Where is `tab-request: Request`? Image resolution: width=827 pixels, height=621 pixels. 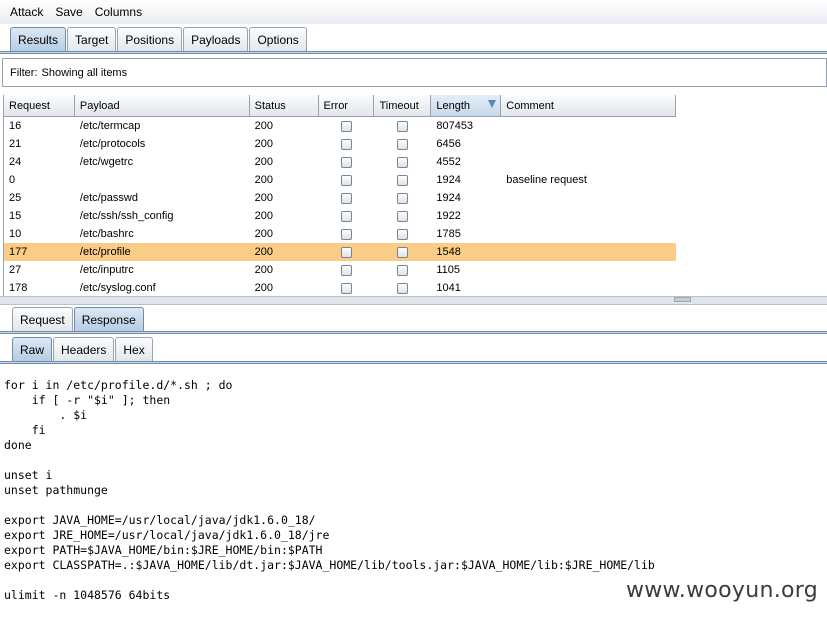 tab-request: Request is located at coordinates (42, 319).